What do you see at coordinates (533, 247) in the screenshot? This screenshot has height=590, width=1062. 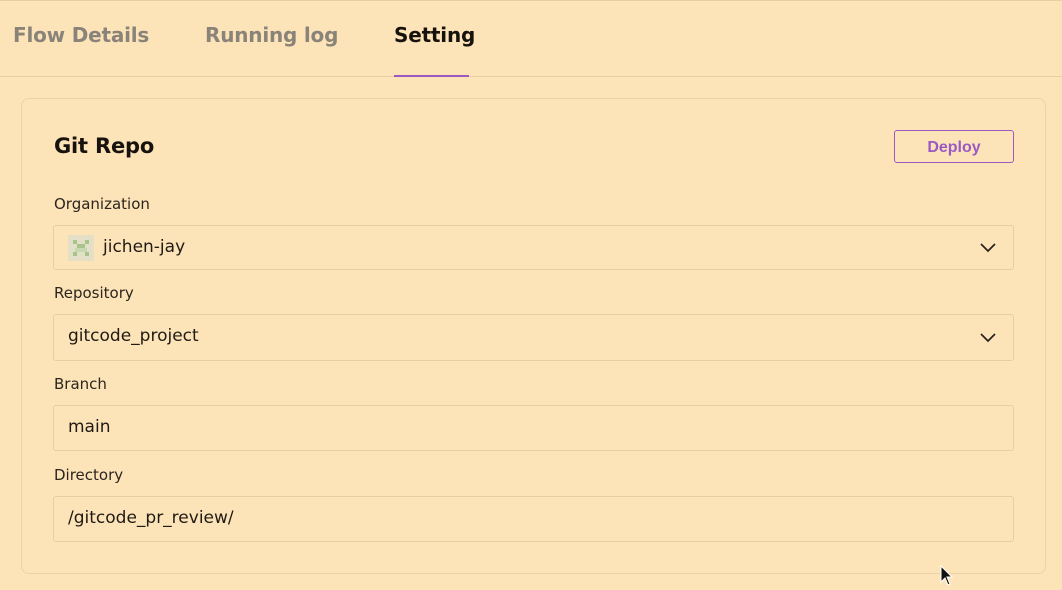 I see `organization-select: jichen-jay` at bounding box center [533, 247].